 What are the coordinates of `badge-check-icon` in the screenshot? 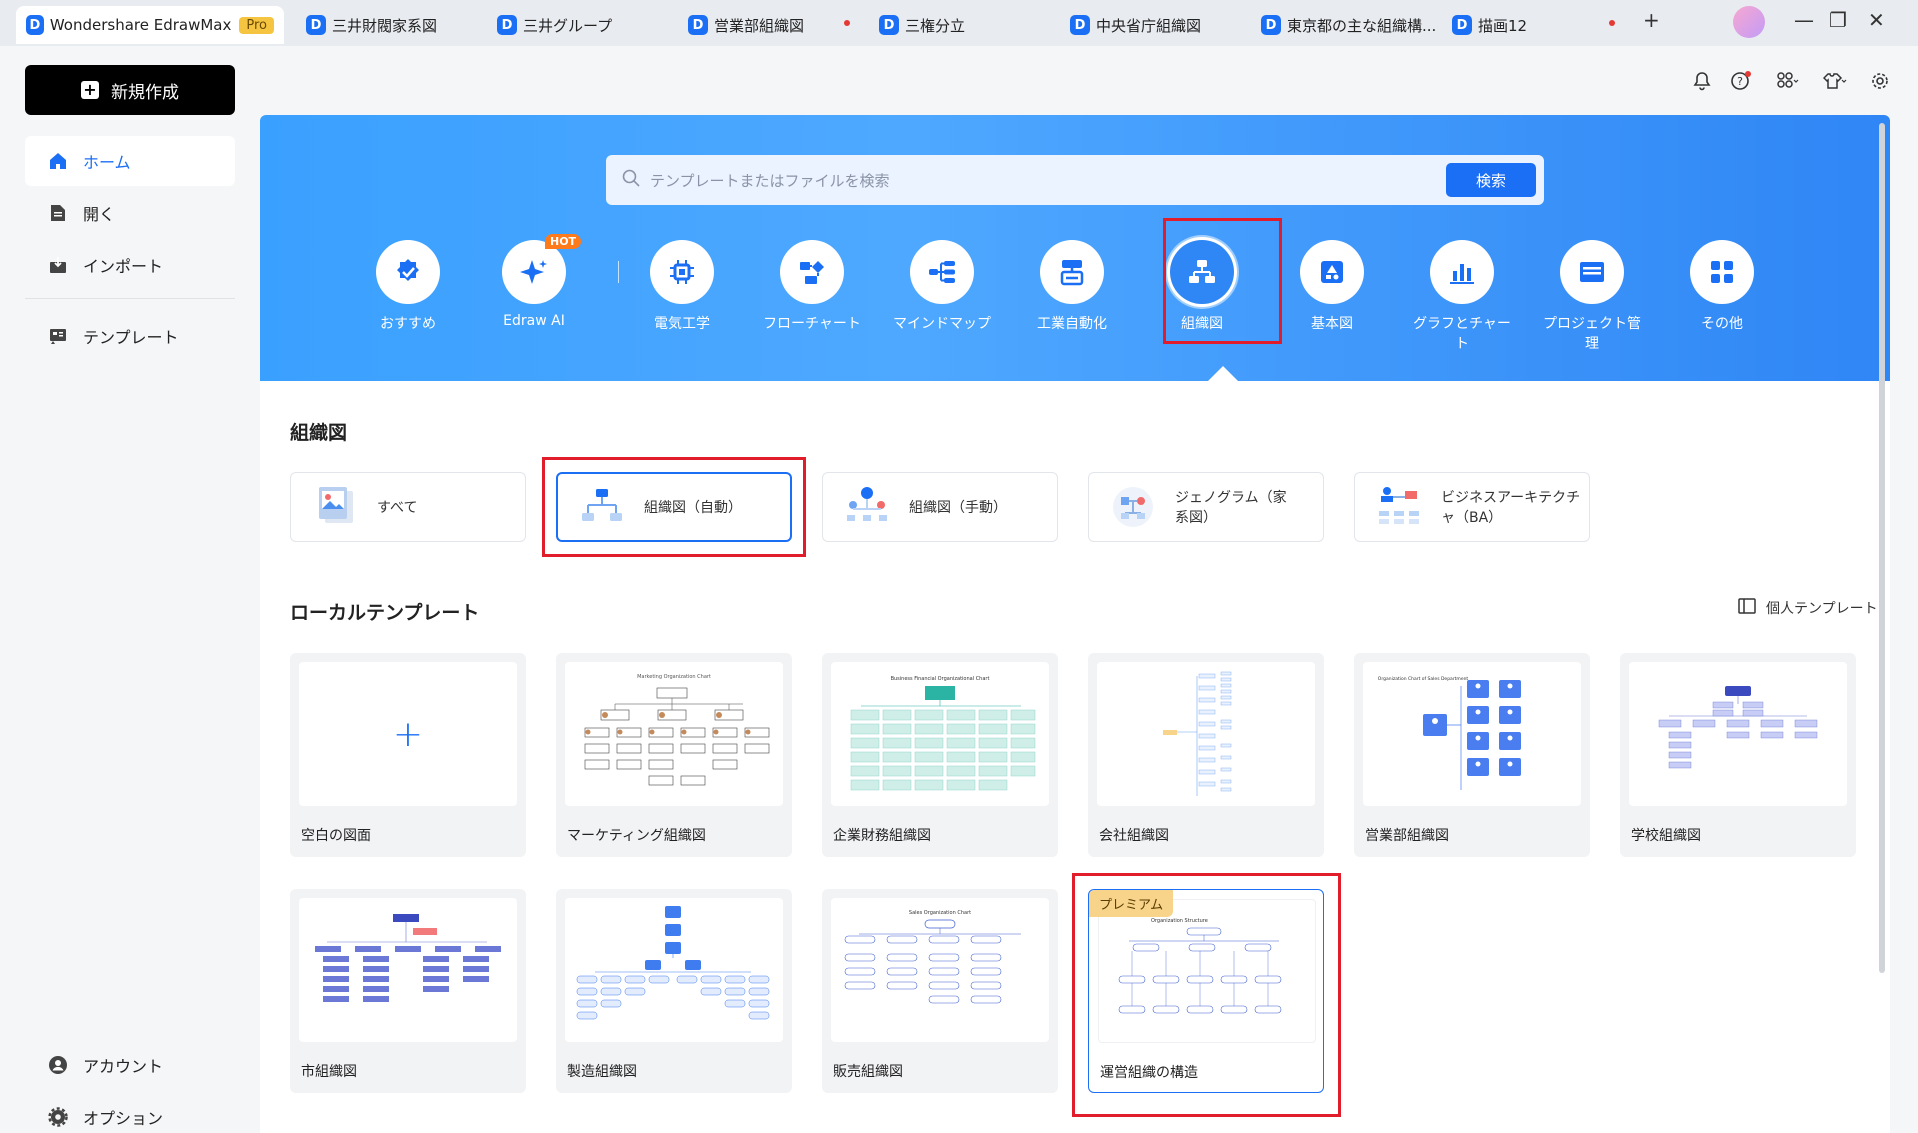 It's located at (408, 272).